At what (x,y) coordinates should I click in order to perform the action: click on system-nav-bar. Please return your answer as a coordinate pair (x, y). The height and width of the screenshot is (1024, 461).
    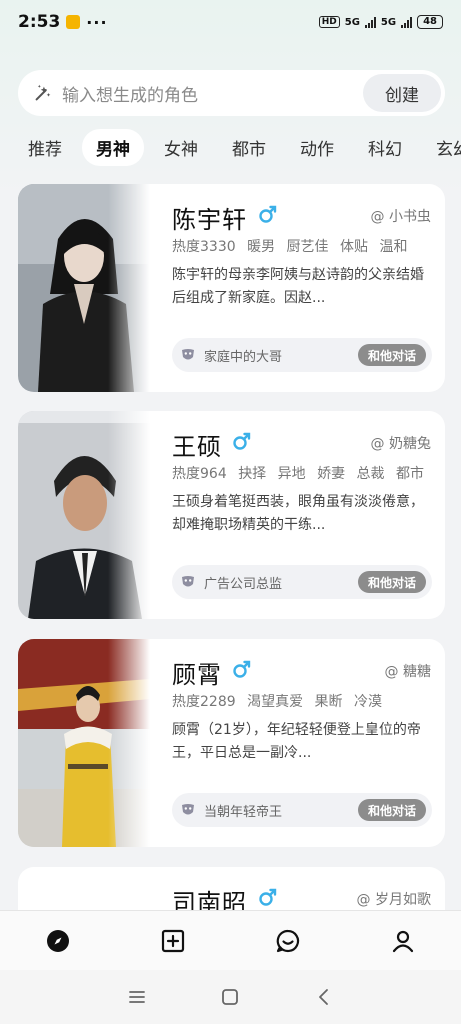
    Looking at the image, I should click on (230, 997).